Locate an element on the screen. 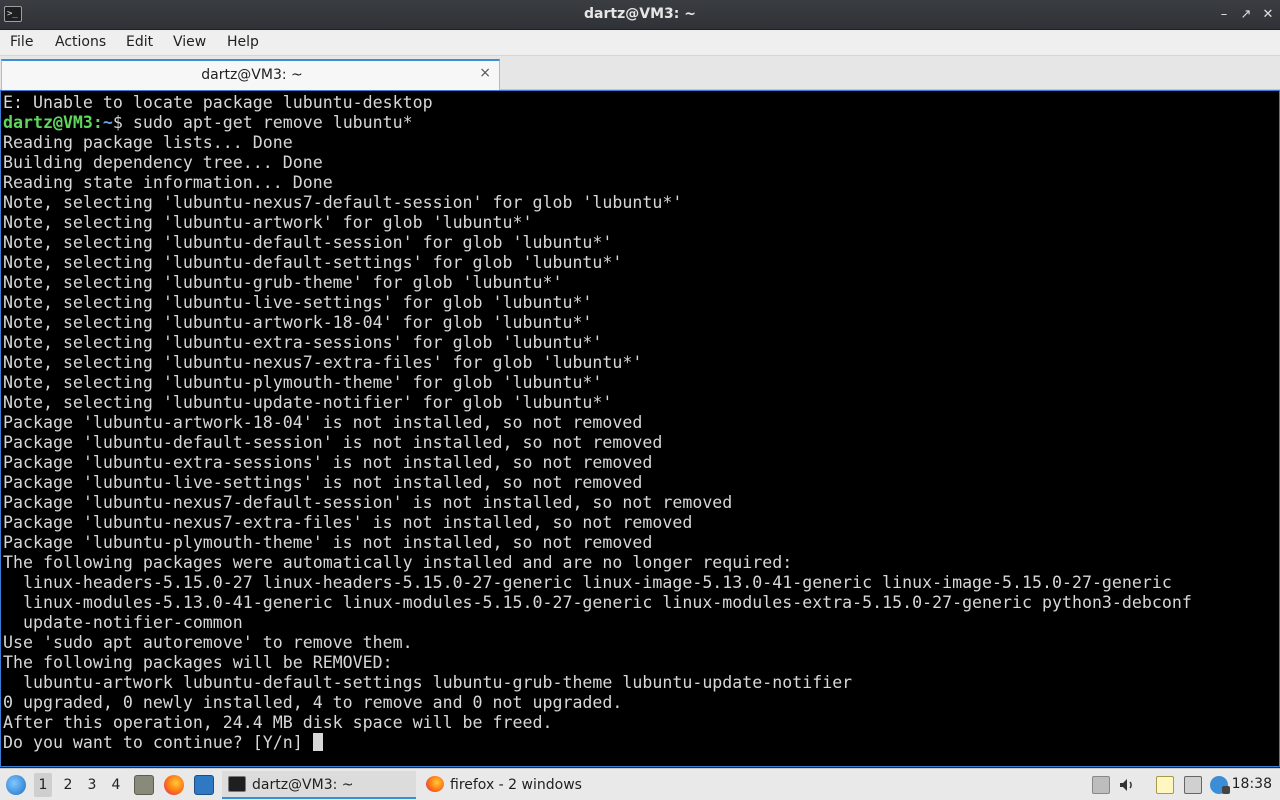  terminal-line: Building dependency tree... Done is located at coordinates (163, 162).